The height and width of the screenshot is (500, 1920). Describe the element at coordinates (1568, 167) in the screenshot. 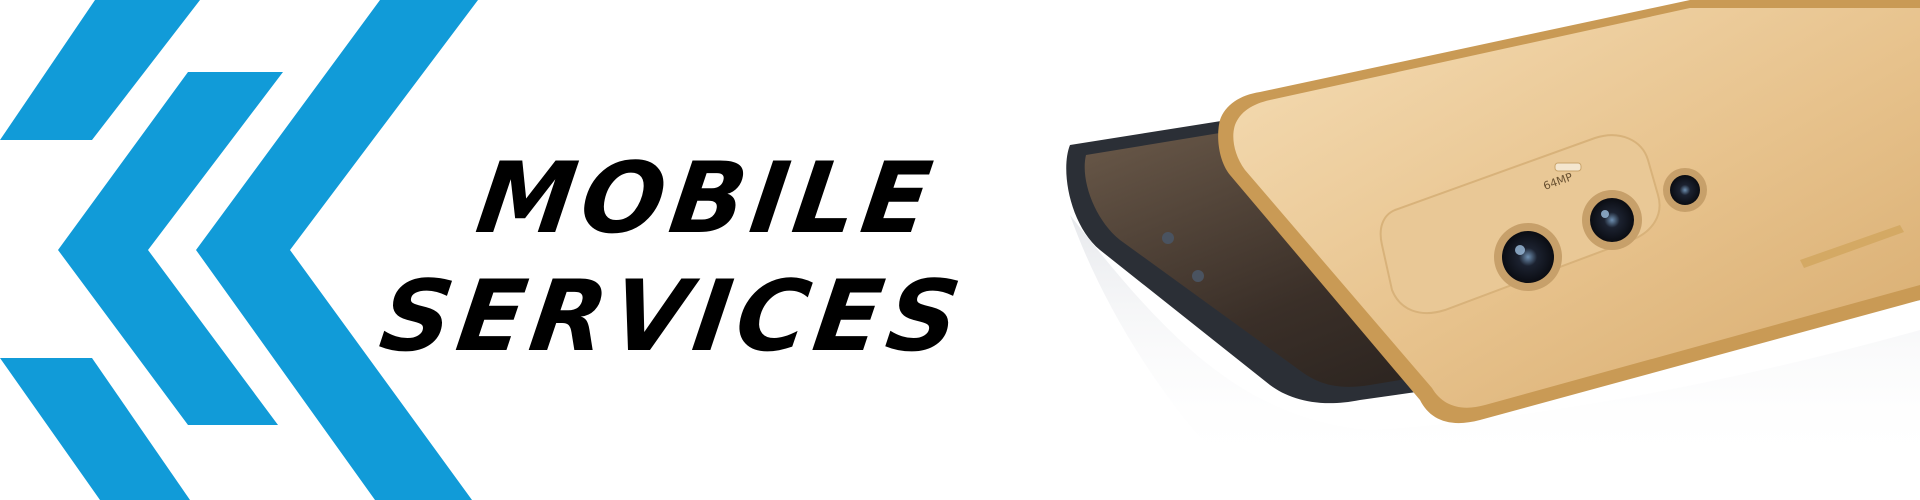

I see `camera-flash` at that location.